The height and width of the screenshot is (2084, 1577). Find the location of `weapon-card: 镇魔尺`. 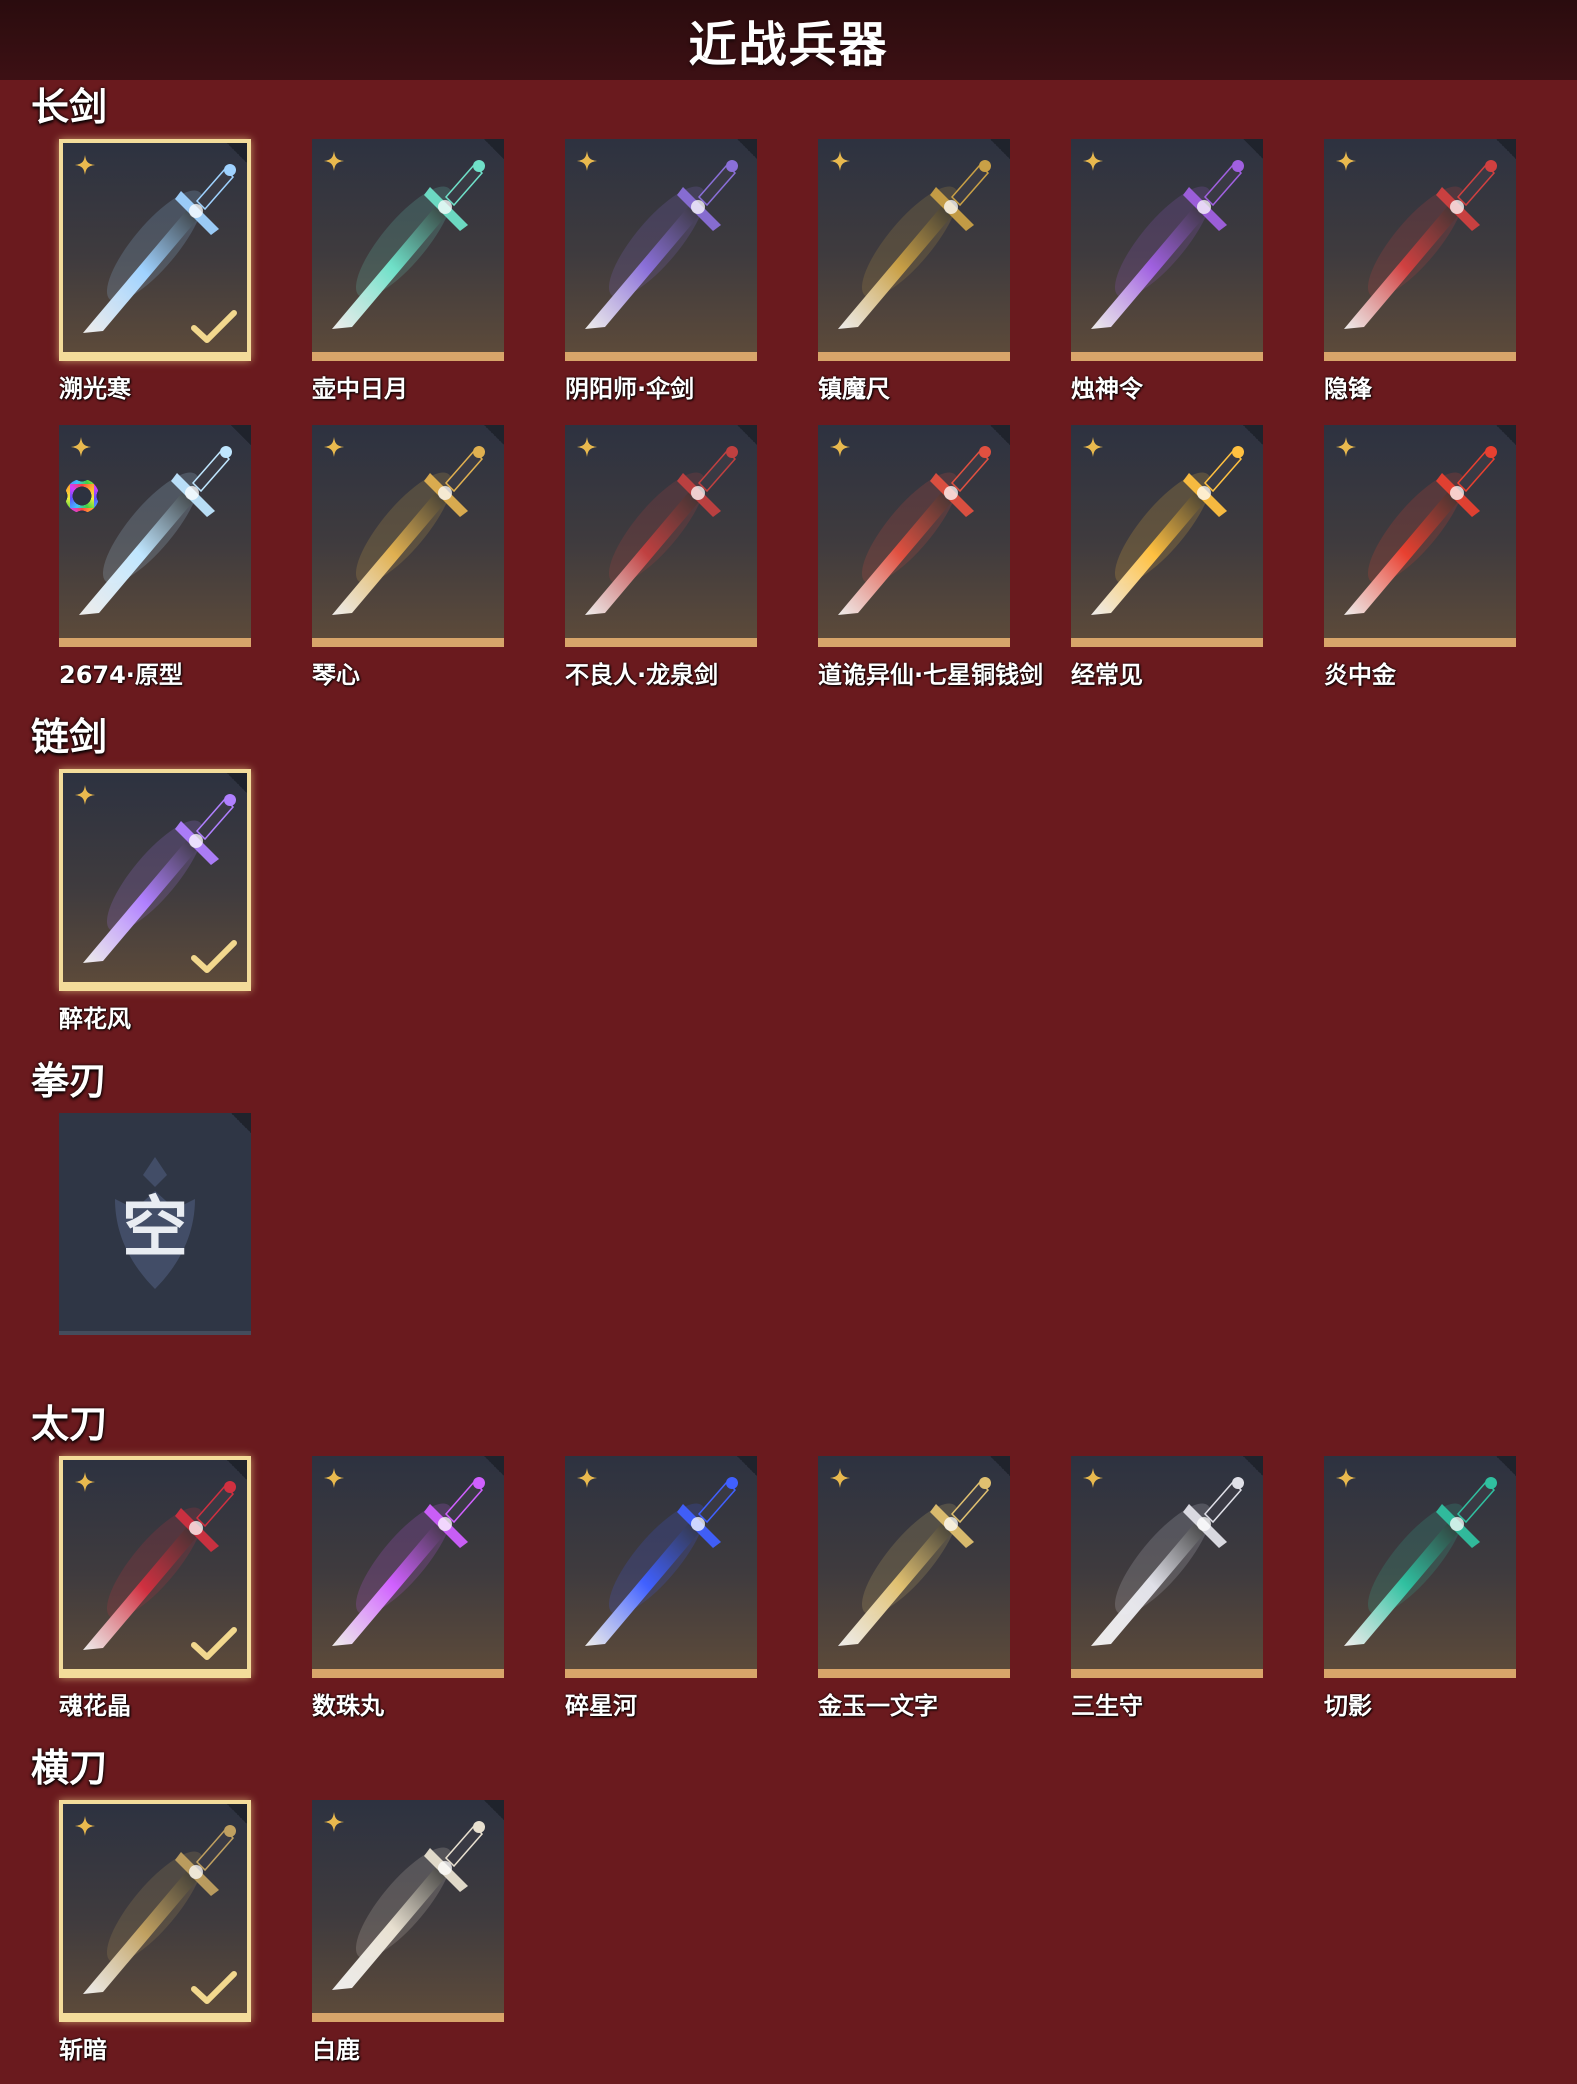

weapon-card: 镇魔尺 is located at coordinates (914, 271).